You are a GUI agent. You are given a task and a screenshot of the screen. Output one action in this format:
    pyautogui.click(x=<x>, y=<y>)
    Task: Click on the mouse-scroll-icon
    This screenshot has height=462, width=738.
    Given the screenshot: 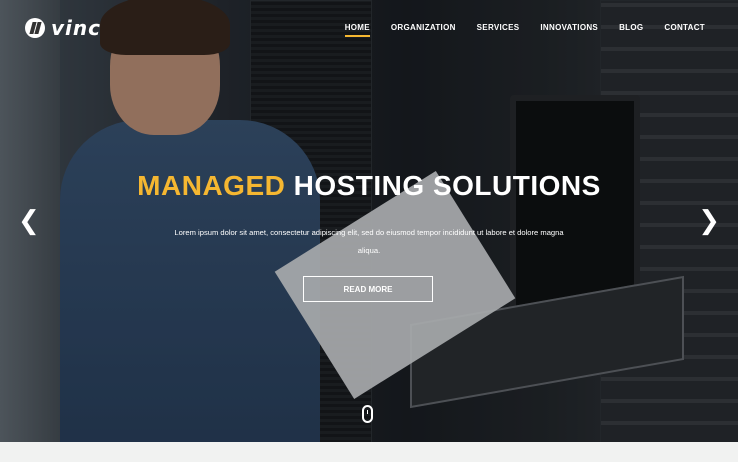 What is the action you would take?
    pyautogui.click(x=367, y=414)
    